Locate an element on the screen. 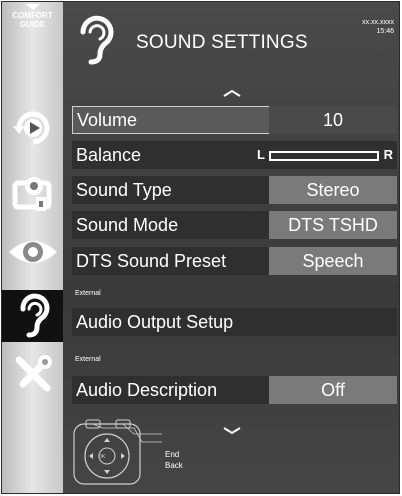 The height and width of the screenshot is (496, 402). audio-description-label: Audio Description is located at coordinates (147, 390).